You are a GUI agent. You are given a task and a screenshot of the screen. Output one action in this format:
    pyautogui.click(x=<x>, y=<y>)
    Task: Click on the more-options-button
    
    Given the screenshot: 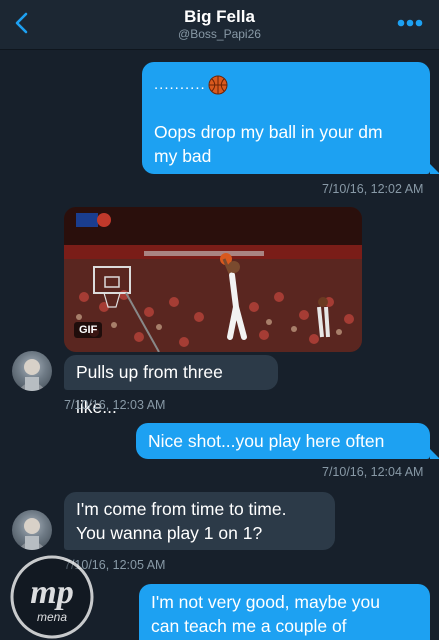 What is the action you would take?
    pyautogui.click(x=410, y=23)
    